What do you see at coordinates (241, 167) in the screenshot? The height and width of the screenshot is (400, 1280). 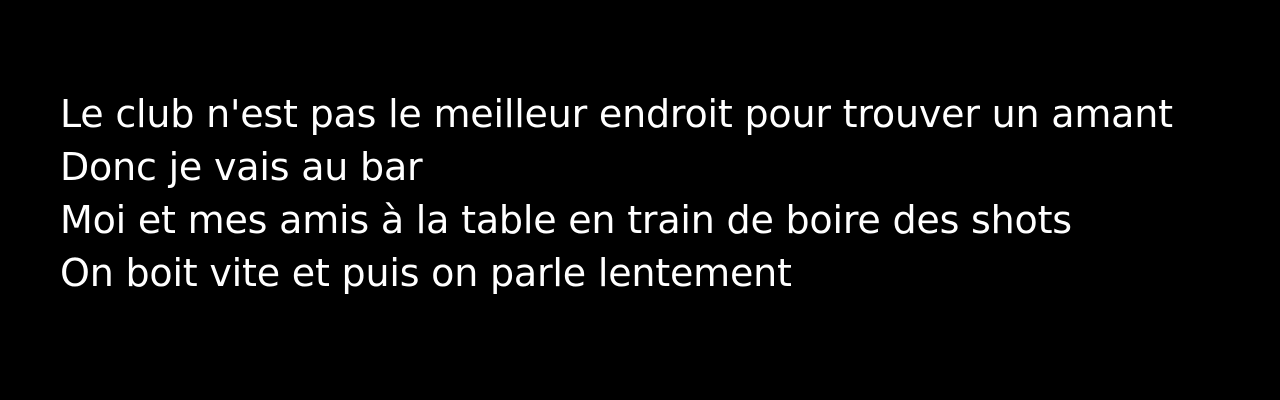 I see `lyric-line-2: Donc je vais au bar` at bounding box center [241, 167].